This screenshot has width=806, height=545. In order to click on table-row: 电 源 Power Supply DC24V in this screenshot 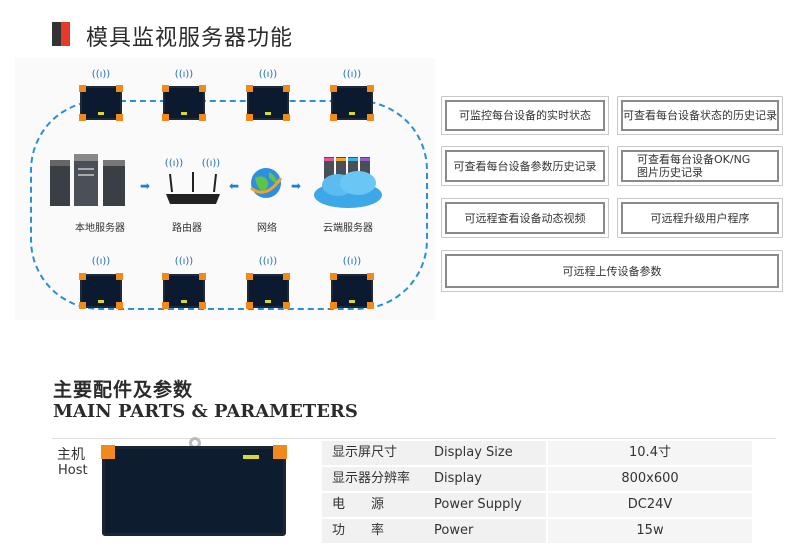, I will do `click(537, 506)`.